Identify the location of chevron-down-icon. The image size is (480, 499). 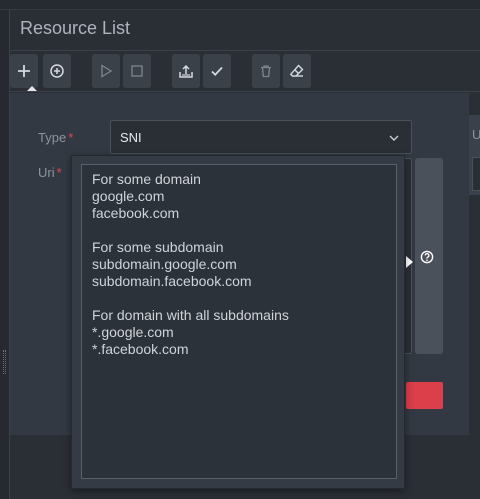
(394, 138).